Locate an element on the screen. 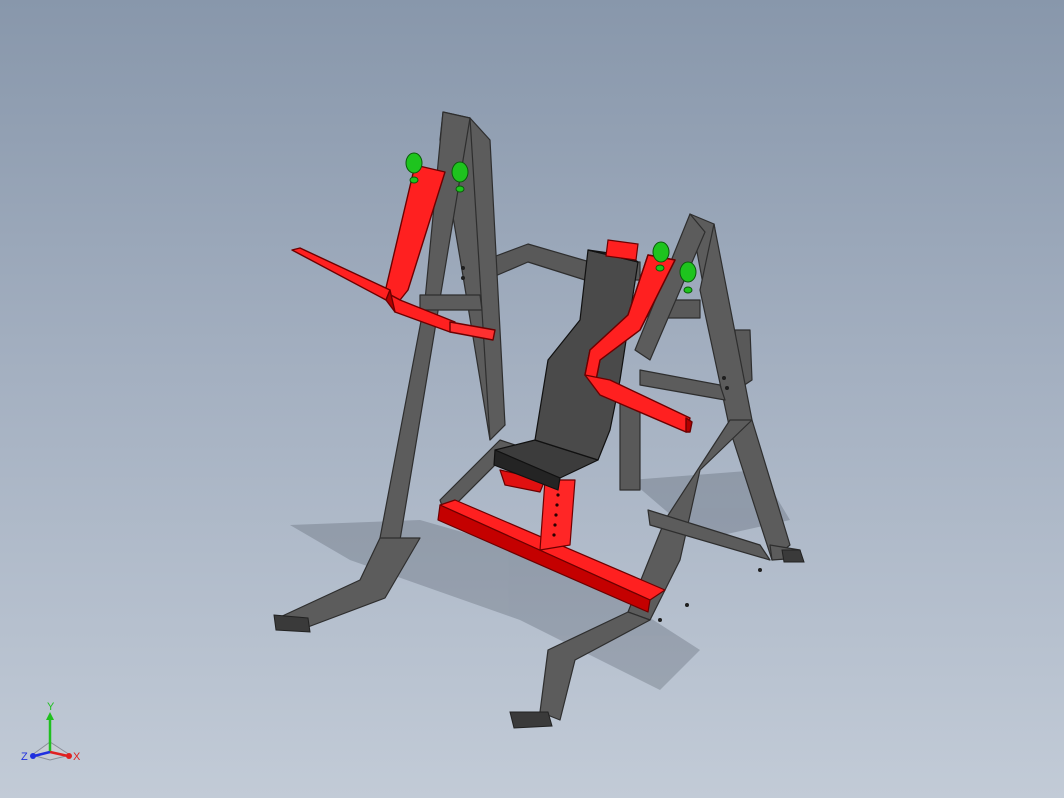  x-arrow-icon is located at coordinates (69, 756).